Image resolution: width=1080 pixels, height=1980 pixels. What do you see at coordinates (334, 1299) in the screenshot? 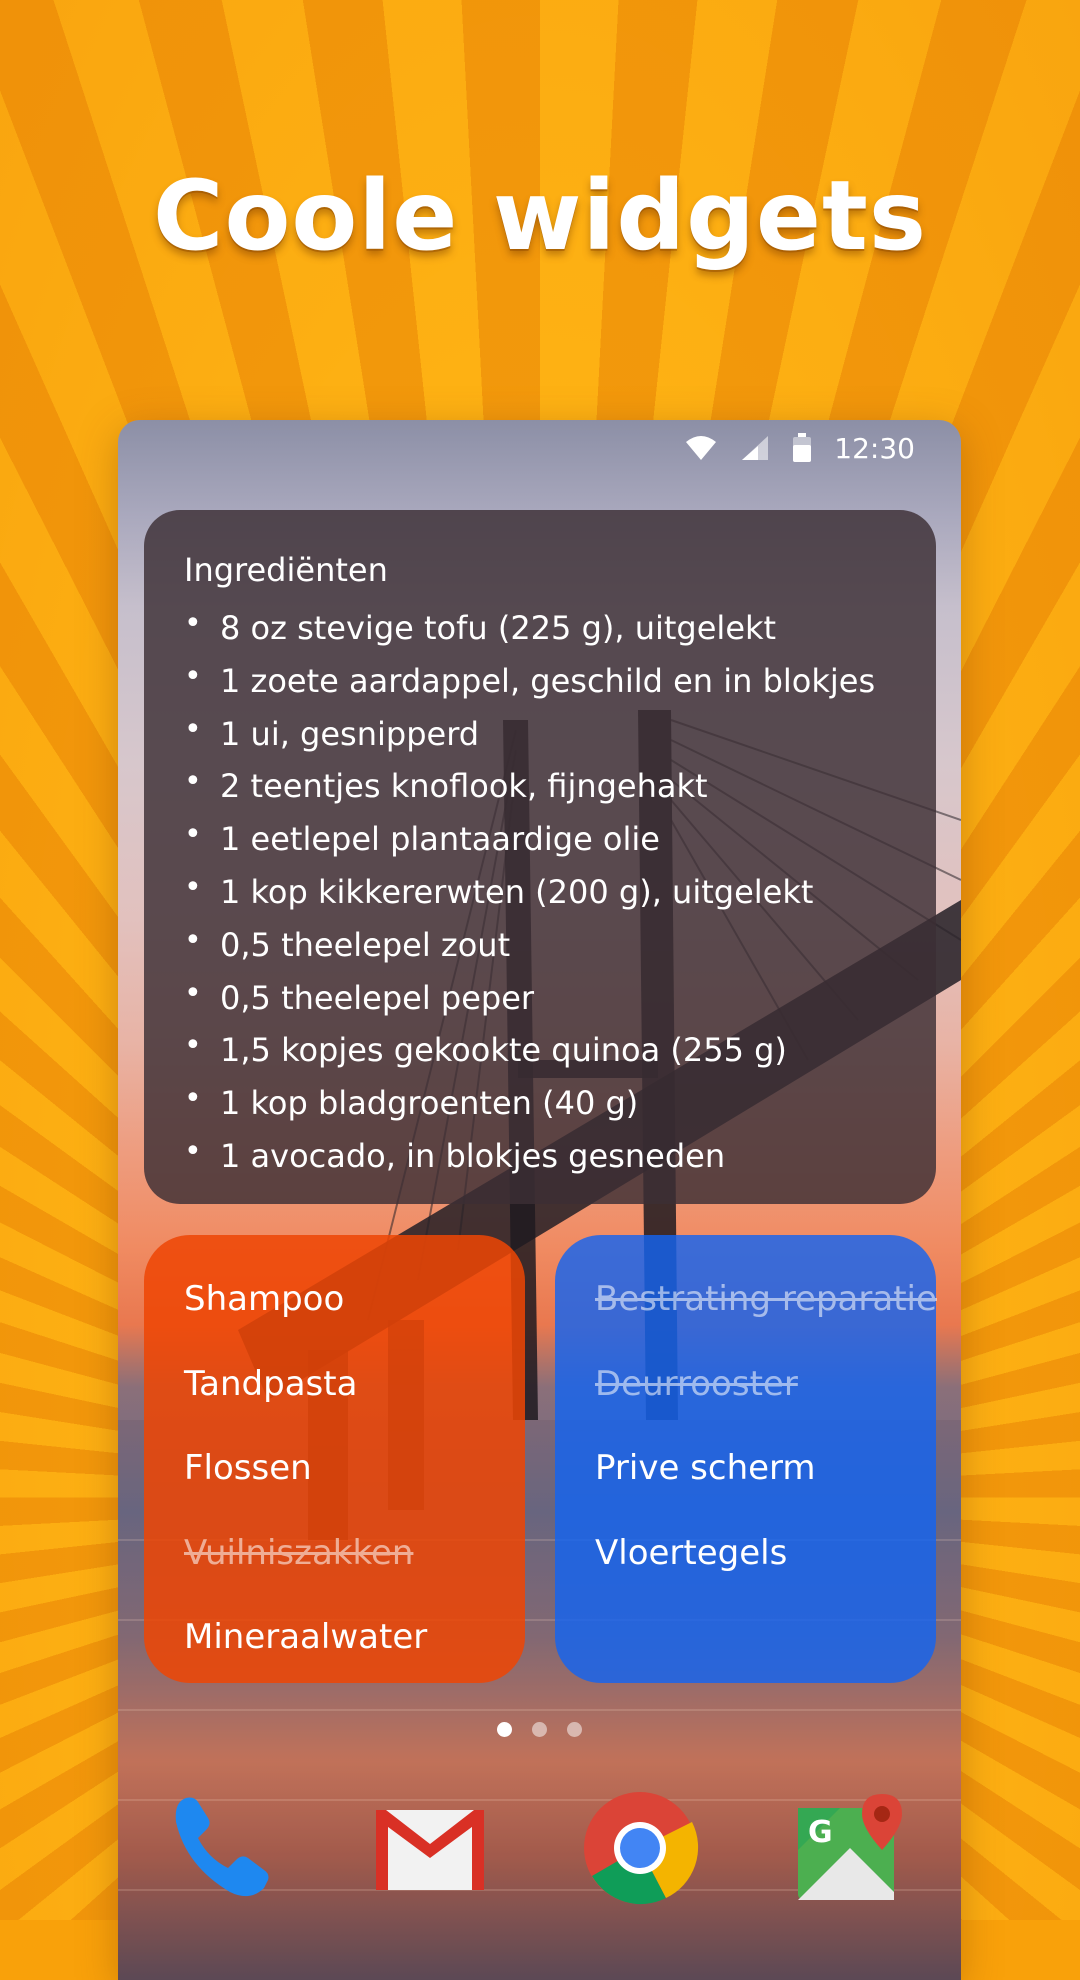
I see `list-item: Shampoo` at bounding box center [334, 1299].